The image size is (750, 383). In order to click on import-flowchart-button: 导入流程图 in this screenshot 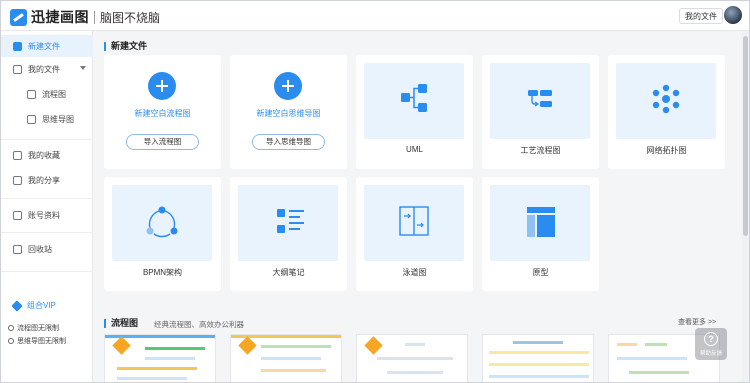, I will do `click(162, 142)`.